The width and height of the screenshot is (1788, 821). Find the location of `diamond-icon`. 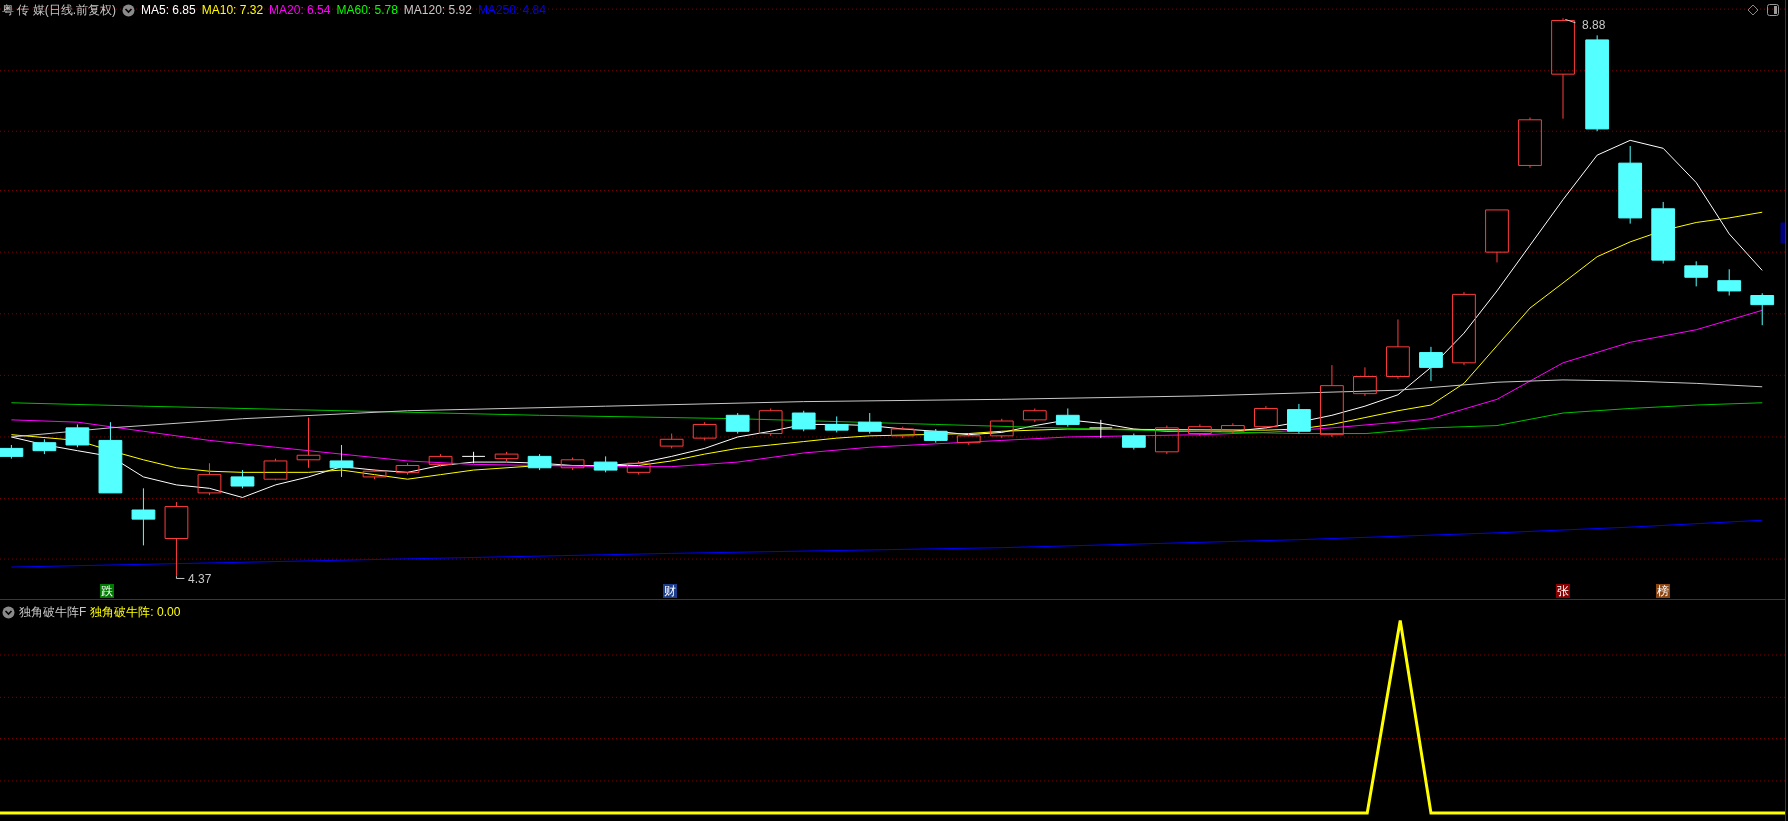

diamond-icon is located at coordinates (1753, 10).